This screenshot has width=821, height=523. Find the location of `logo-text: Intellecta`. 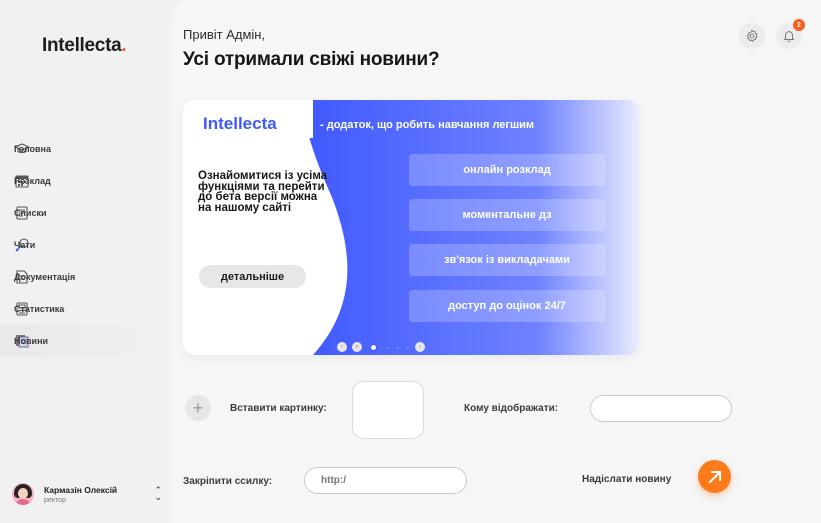

logo-text: Intellecta is located at coordinates (82, 45).